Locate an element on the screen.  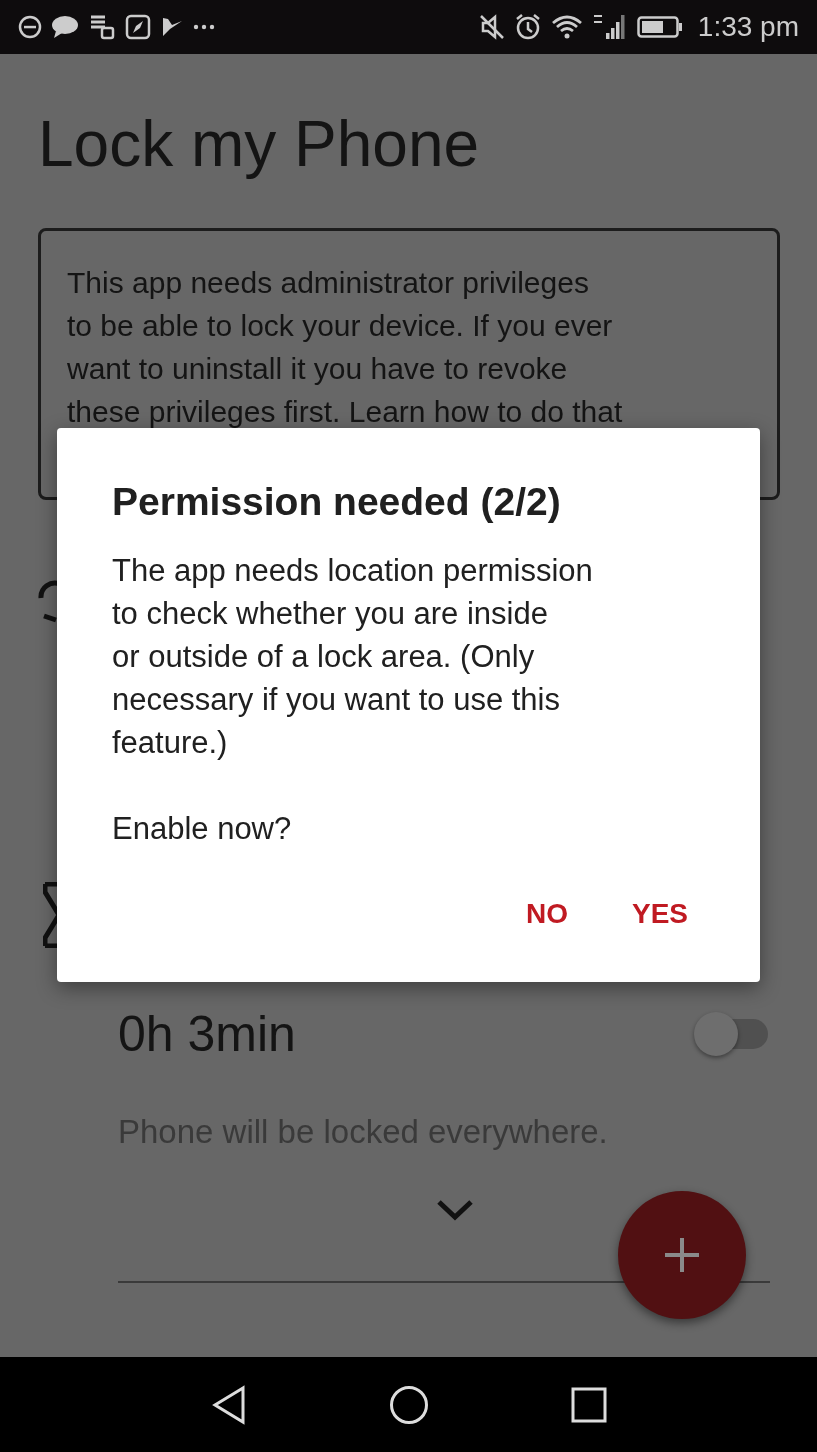
dialog-prompt: Enable now? is located at coordinates (202, 829).